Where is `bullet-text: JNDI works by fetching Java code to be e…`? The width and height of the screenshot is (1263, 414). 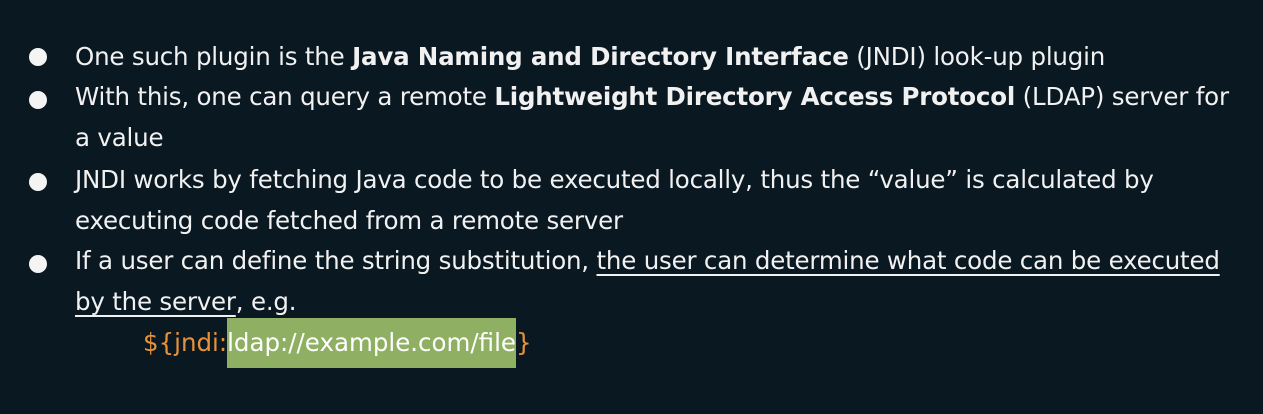 bullet-text: JNDI works by fetching Java code to be e… is located at coordinates (614, 200).